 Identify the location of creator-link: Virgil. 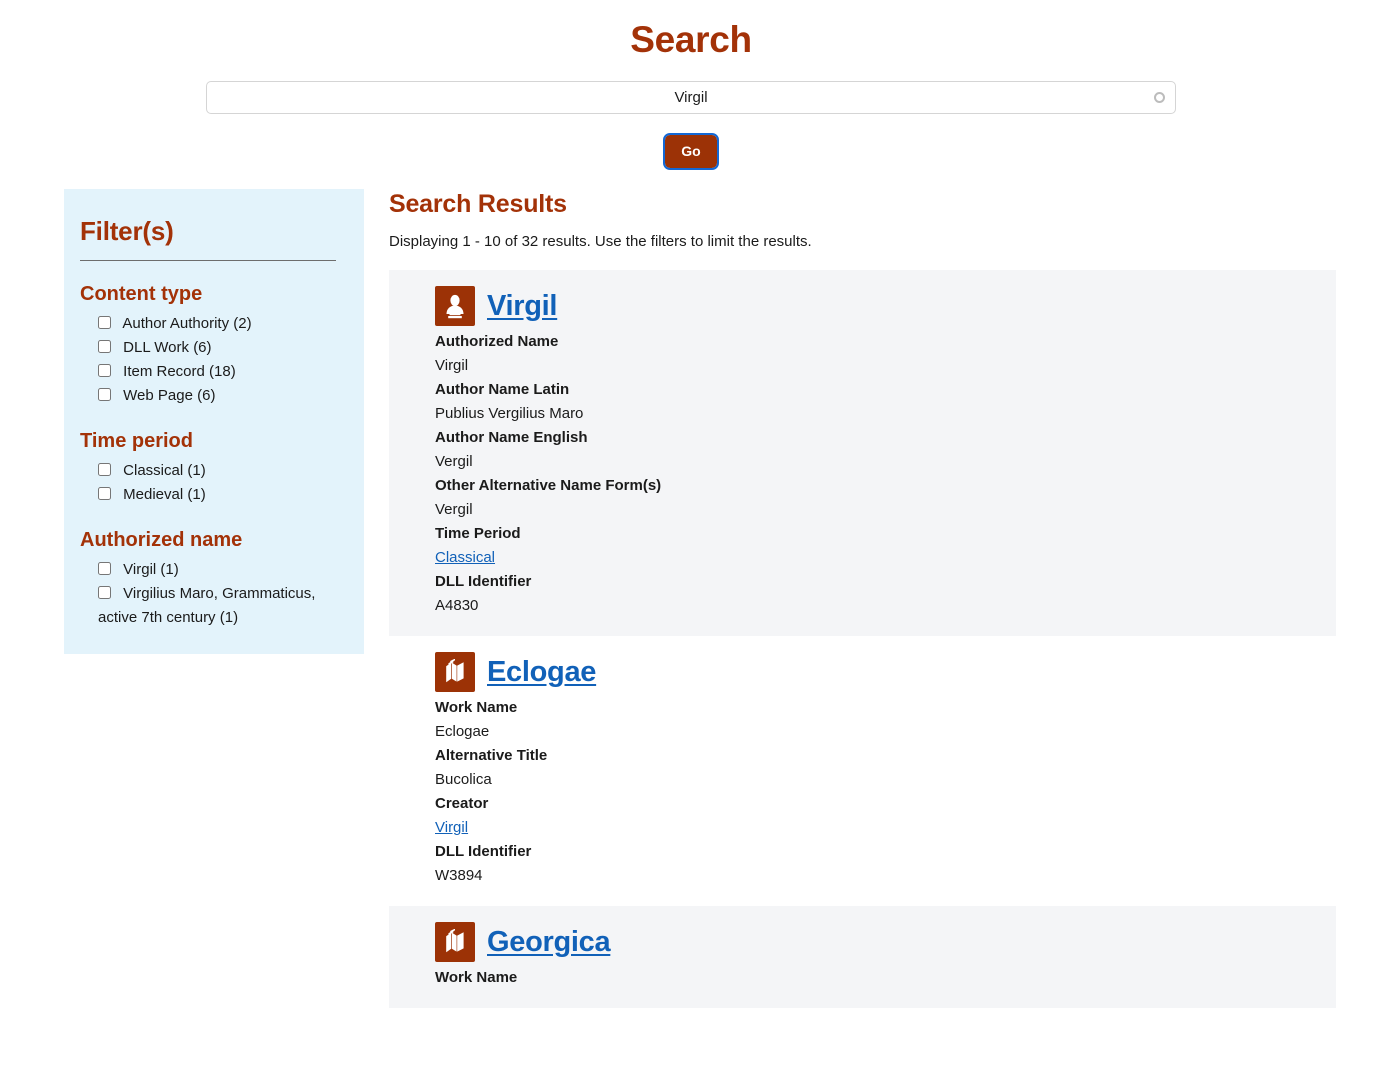
(451, 827).